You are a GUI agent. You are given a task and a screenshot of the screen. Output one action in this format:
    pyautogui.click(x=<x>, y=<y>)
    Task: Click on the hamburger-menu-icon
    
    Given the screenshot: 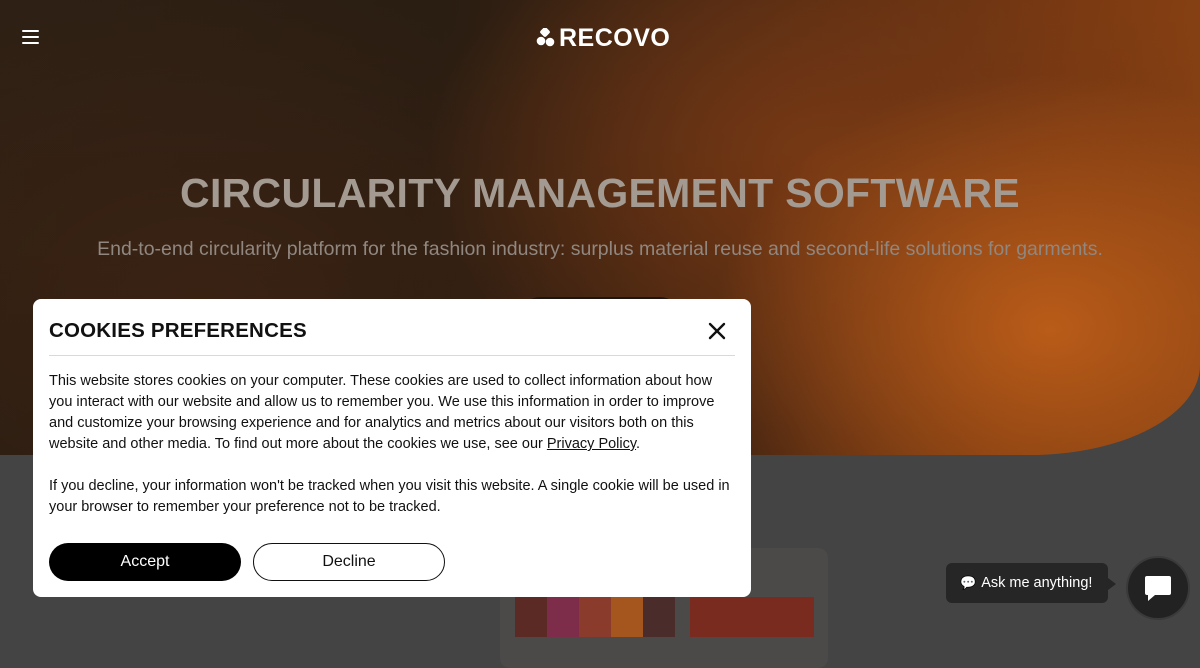 What is the action you would take?
    pyautogui.click(x=30, y=37)
    